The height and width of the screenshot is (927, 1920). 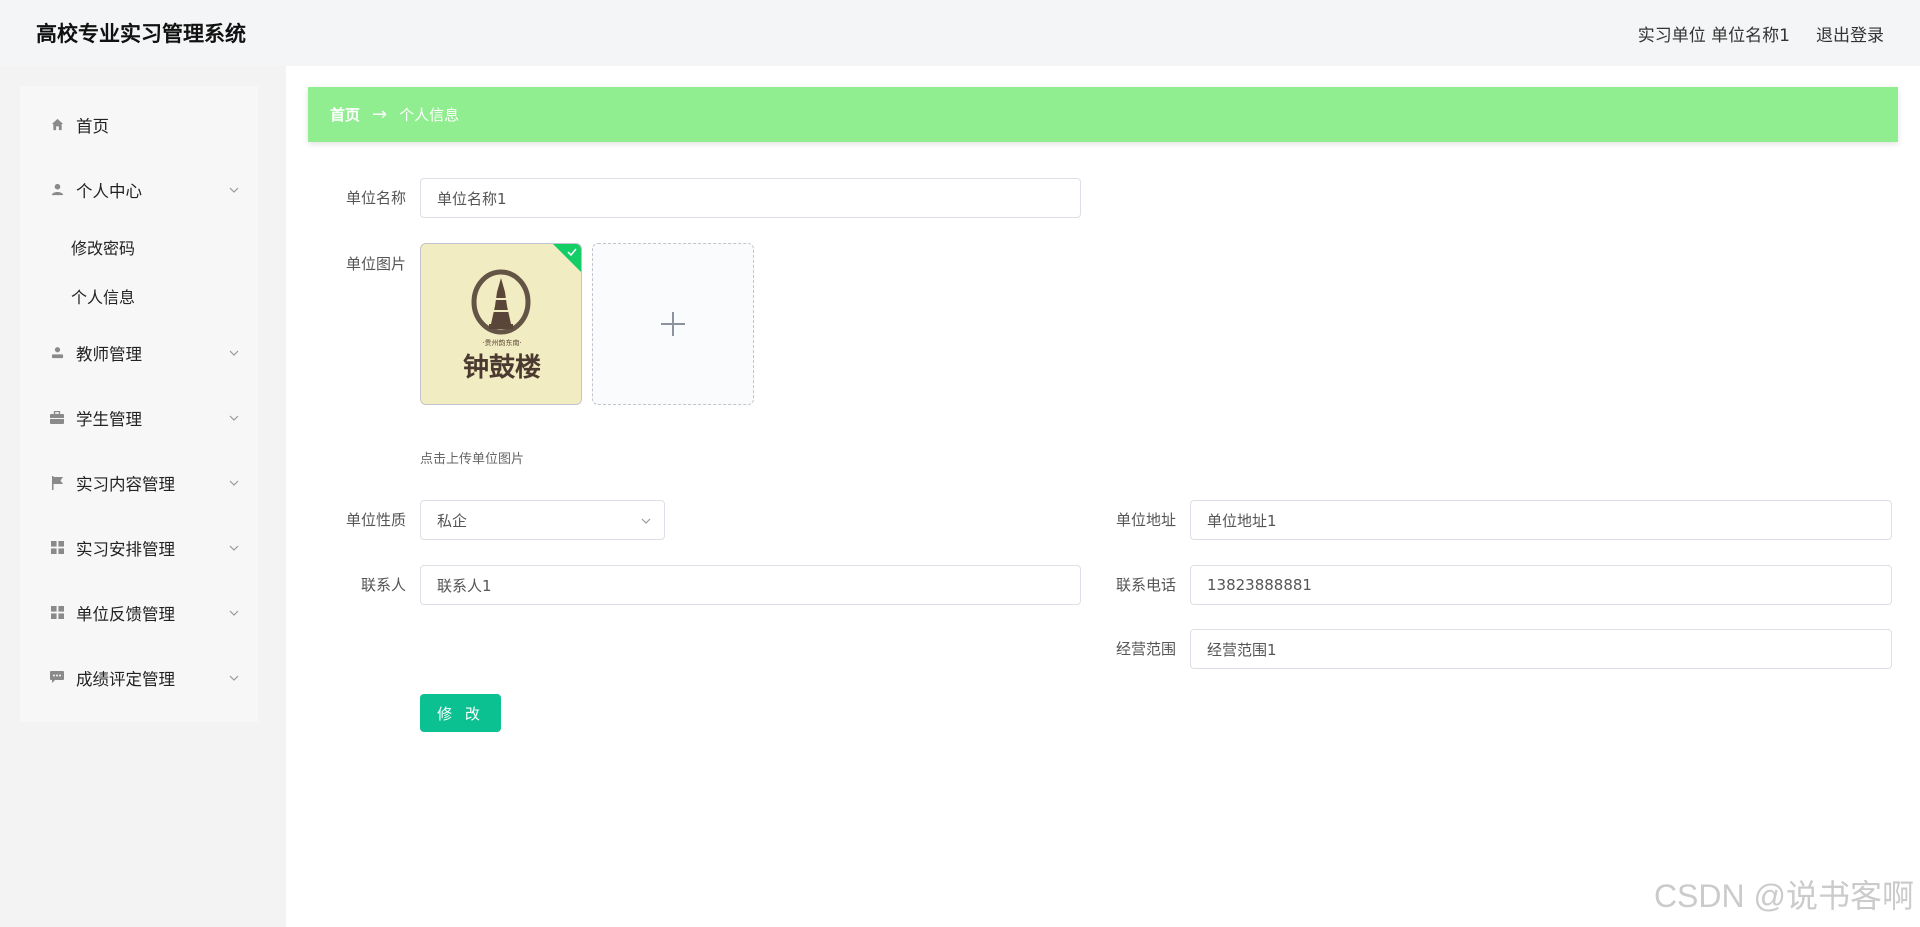 What do you see at coordinates (57, 678) in the screenshot?
I see `chat-icon` at bounding box center [57, 678].